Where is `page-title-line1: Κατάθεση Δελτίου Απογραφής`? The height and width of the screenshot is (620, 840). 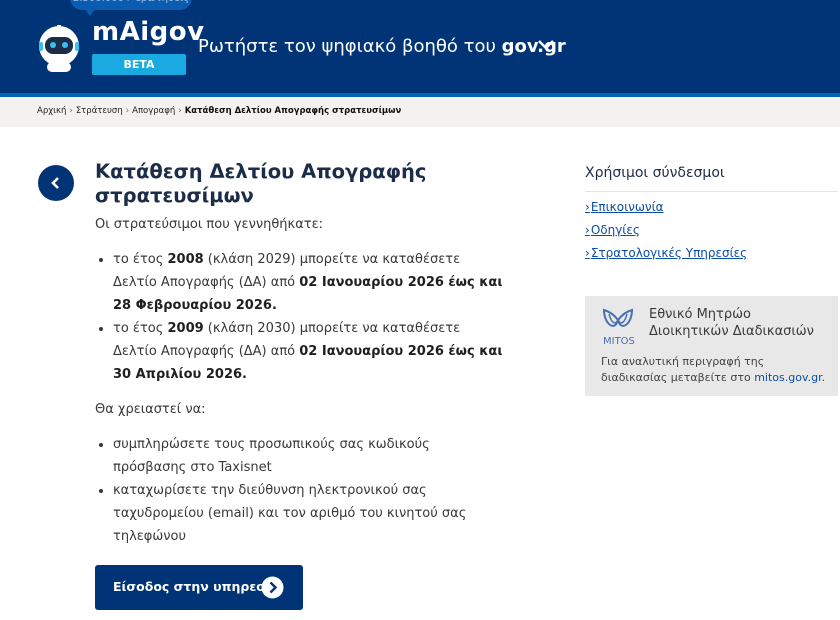 page-title-line1: Κατάθεση Δελτίου Απογραφής is located at coordinates (261, 171).